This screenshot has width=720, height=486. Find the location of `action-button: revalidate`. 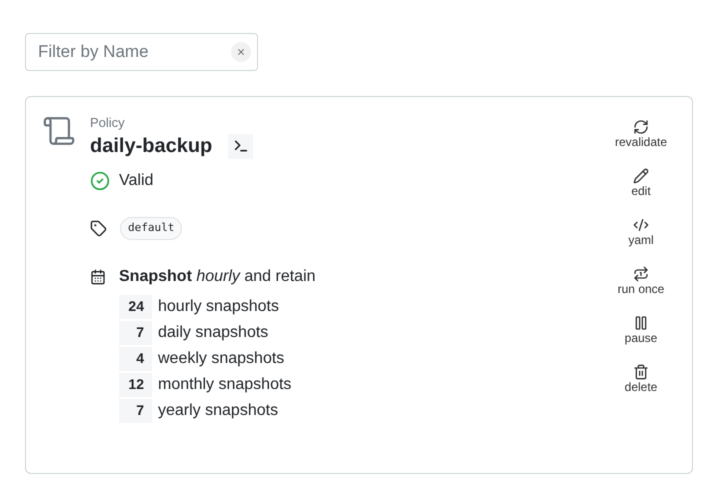

action-button: revalidate is located at coordinates (641, 134).